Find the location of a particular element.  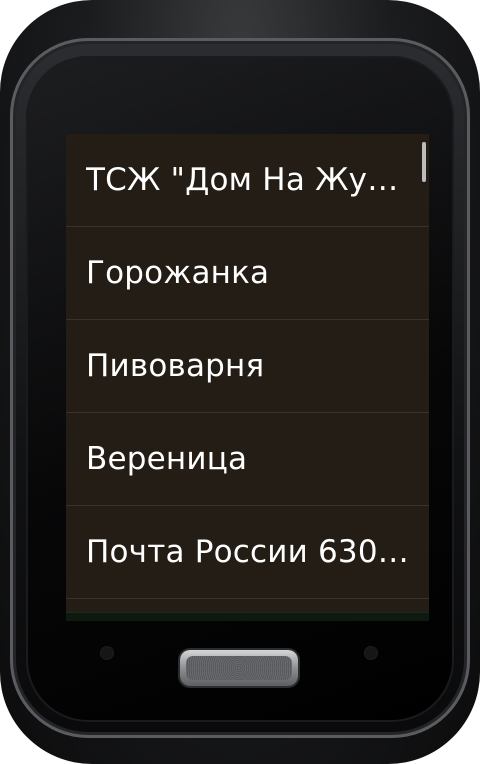

home-button is located at coordinates (239, 668).